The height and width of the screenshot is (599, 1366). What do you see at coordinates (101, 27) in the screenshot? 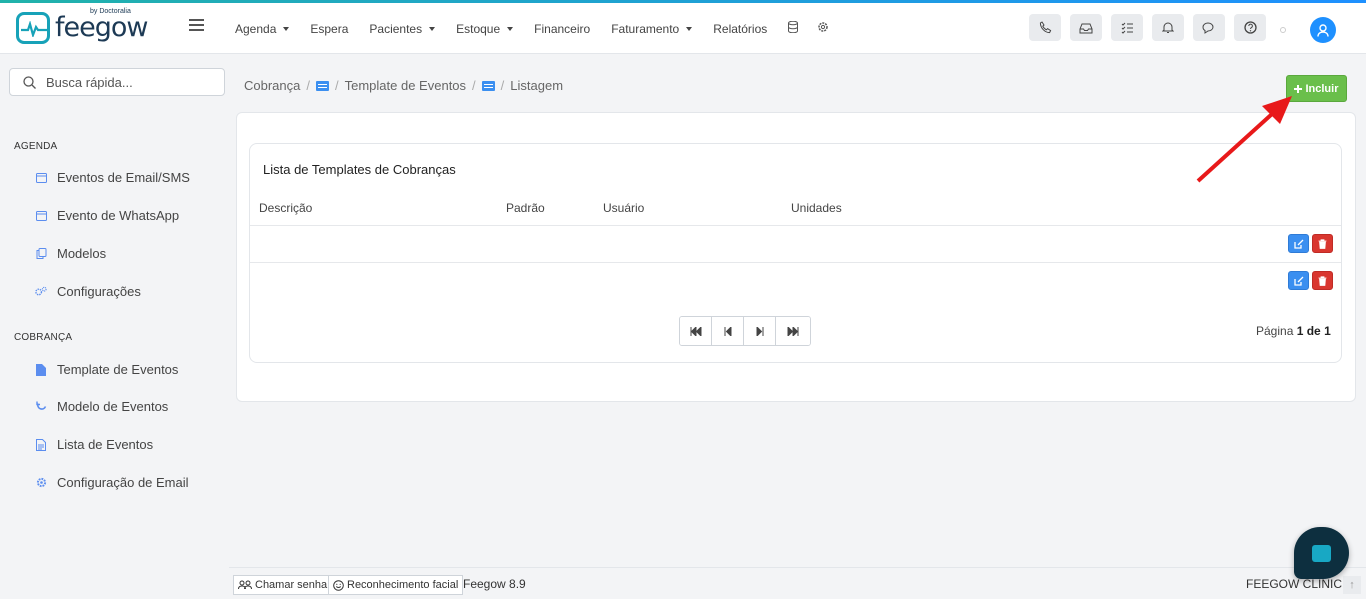
I see `brand-name: feegow` at bounding box center [101, 27].